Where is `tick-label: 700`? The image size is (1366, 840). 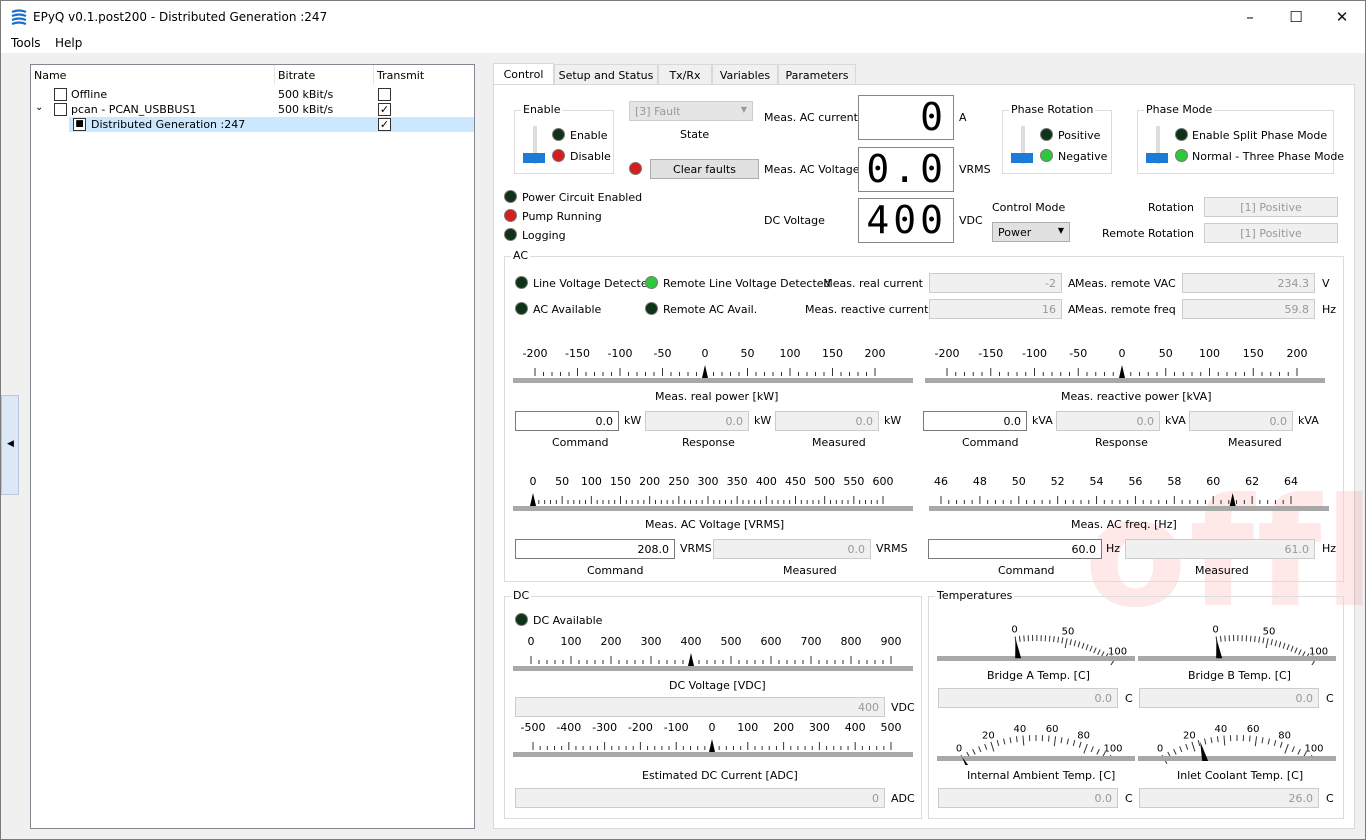
tick-label: 700 is located at coordinates (811, 641).